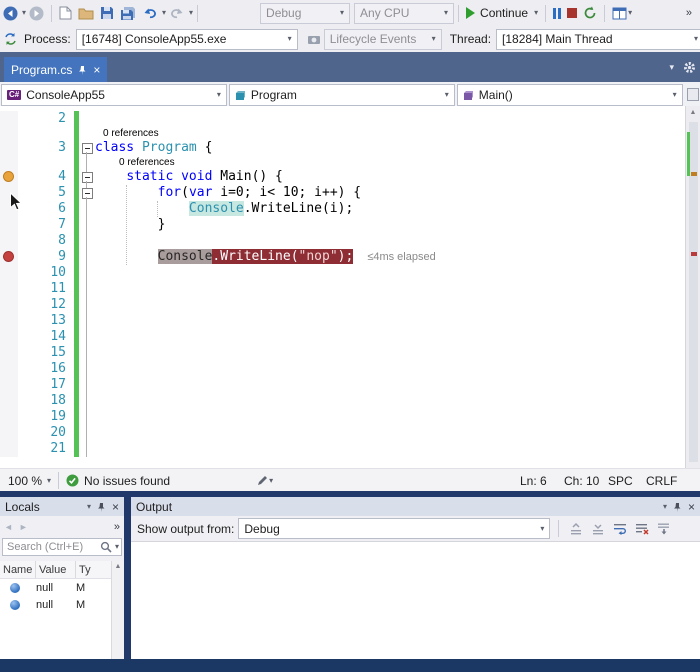 The width and height of the screenshot is (700, 672). Describe the element at coordinates (692, 94) in the screenshot. I see `scrollbar-split-grip` at that location.